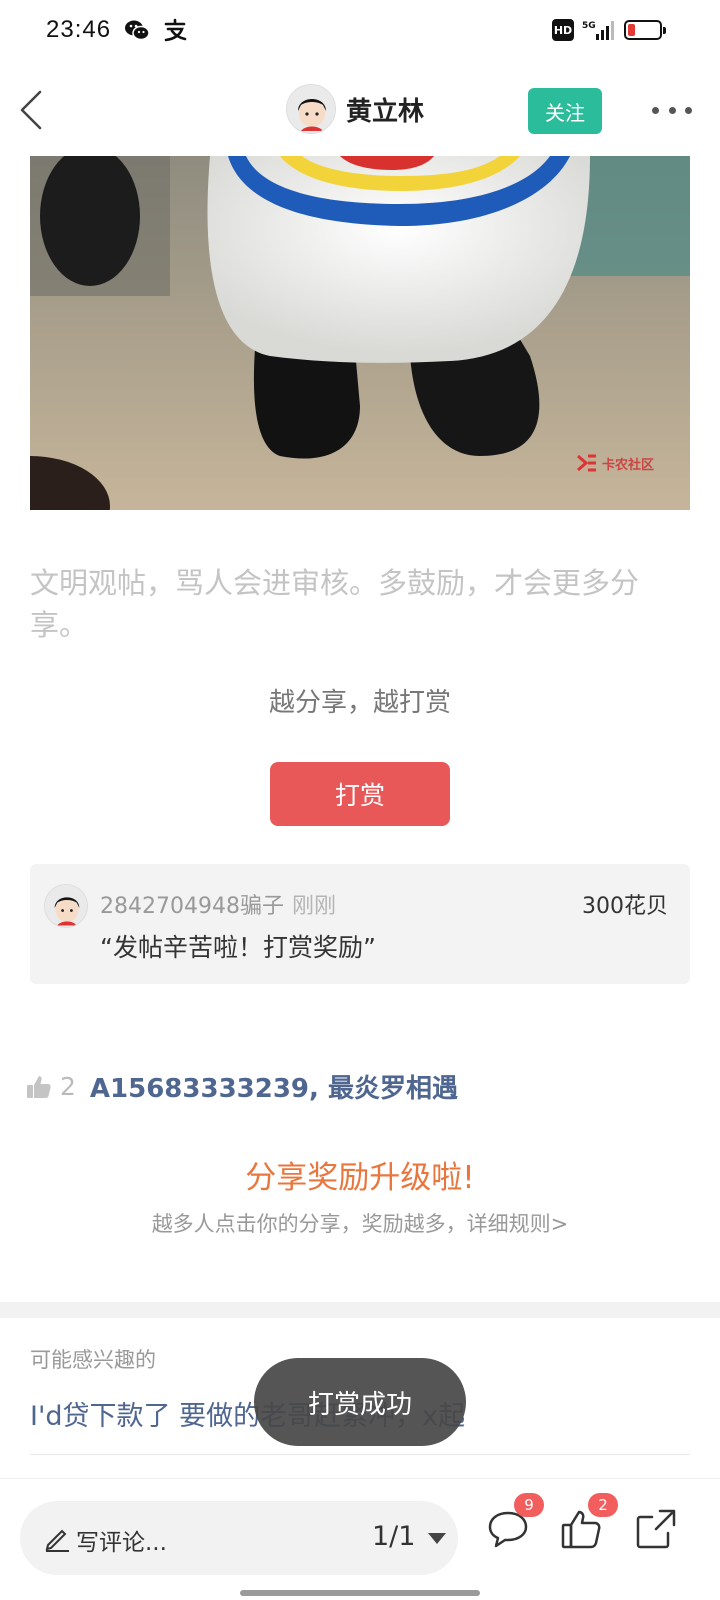  I want to click on chevron-left-icon, so click(31, 110).